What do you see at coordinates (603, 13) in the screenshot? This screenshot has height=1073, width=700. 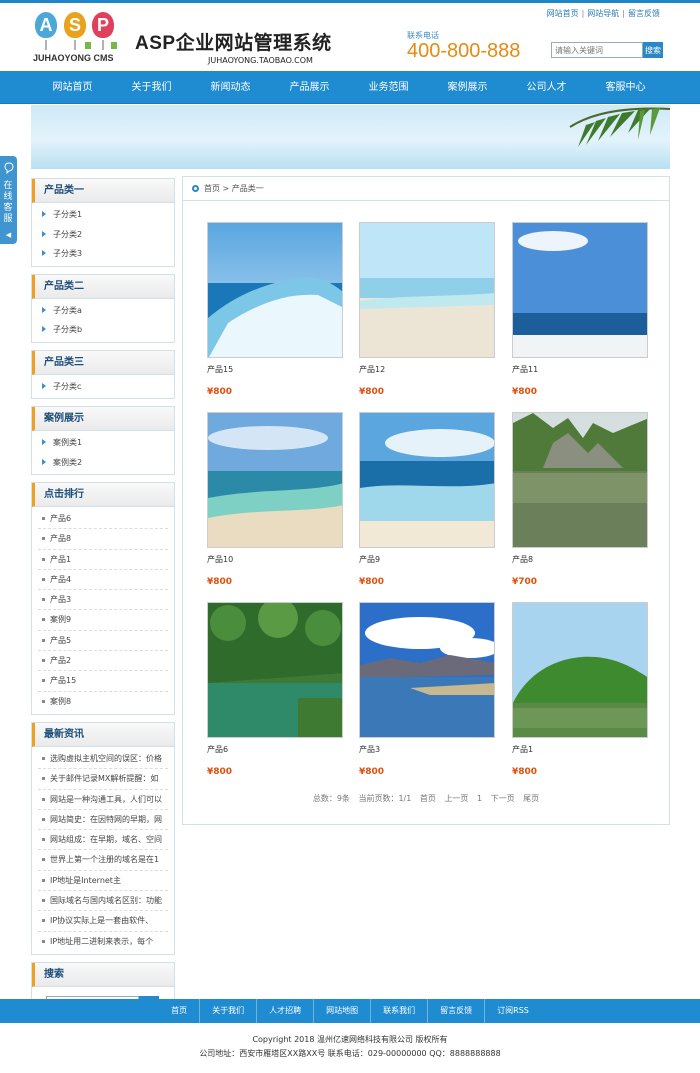 I see `top-link-sitemap: 网站导航` at bounding box center [603, 13].